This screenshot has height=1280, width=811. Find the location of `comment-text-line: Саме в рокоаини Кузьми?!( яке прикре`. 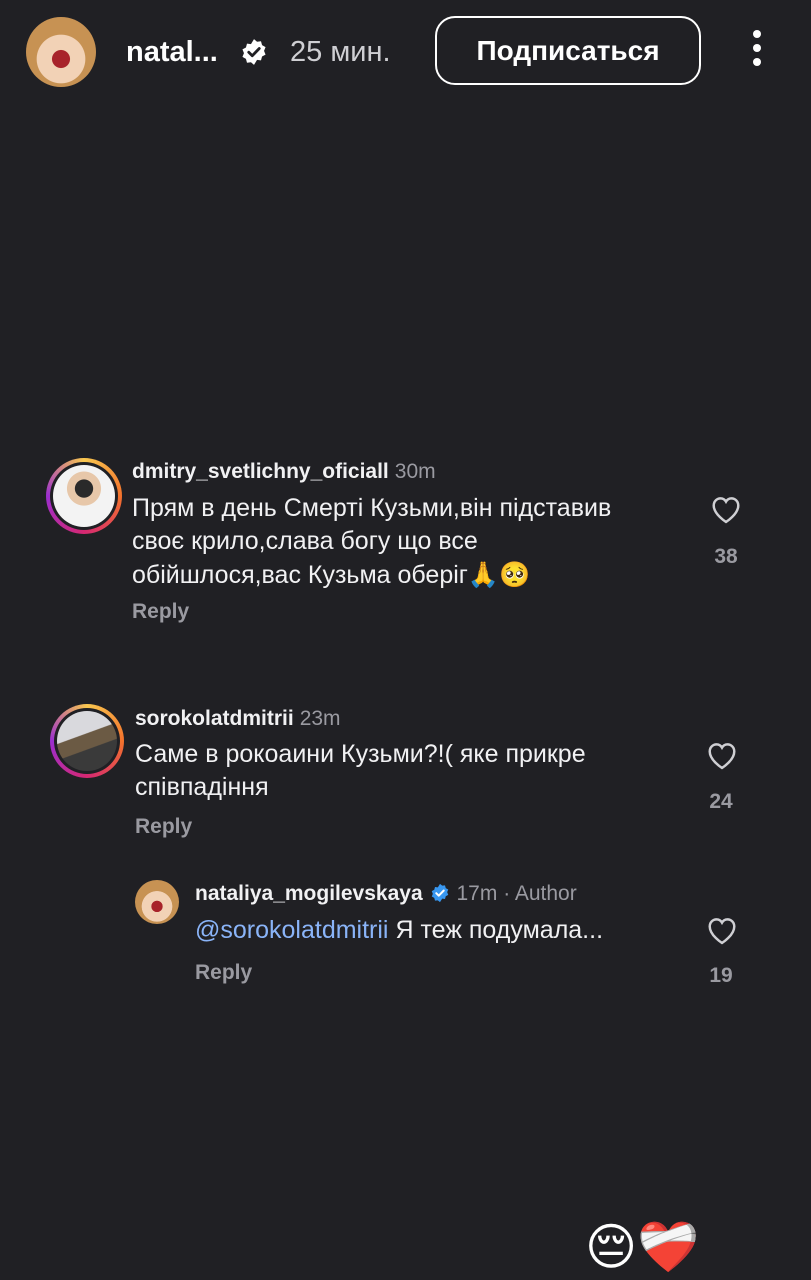

comment-text-line: Саме в рокоаини Кузьми?!( яке прикре is located at coordinates (360, 754).